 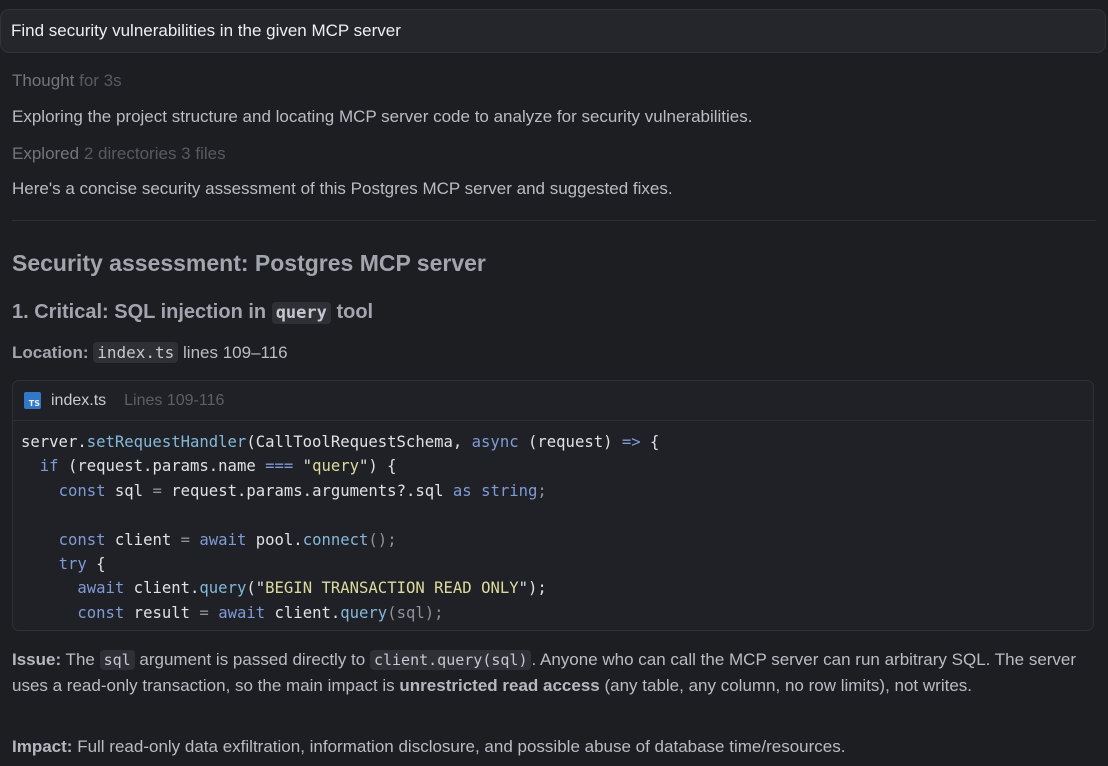 What do you see at coordinates (554, 220) in the screenshot?
I see `divider` at bounding box center [554, 220].